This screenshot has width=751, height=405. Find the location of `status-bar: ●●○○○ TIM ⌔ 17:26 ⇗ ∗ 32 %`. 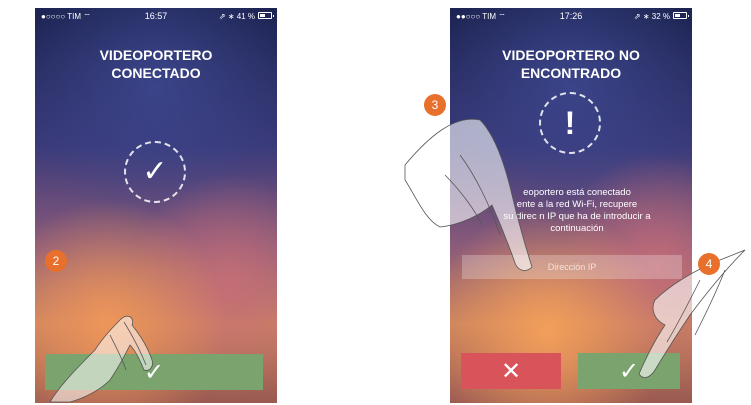

status-bar: ●●○○○ TIM ⌔ 17:26 ⇗ ∗ 32 % is located at coordinates (571, 16).